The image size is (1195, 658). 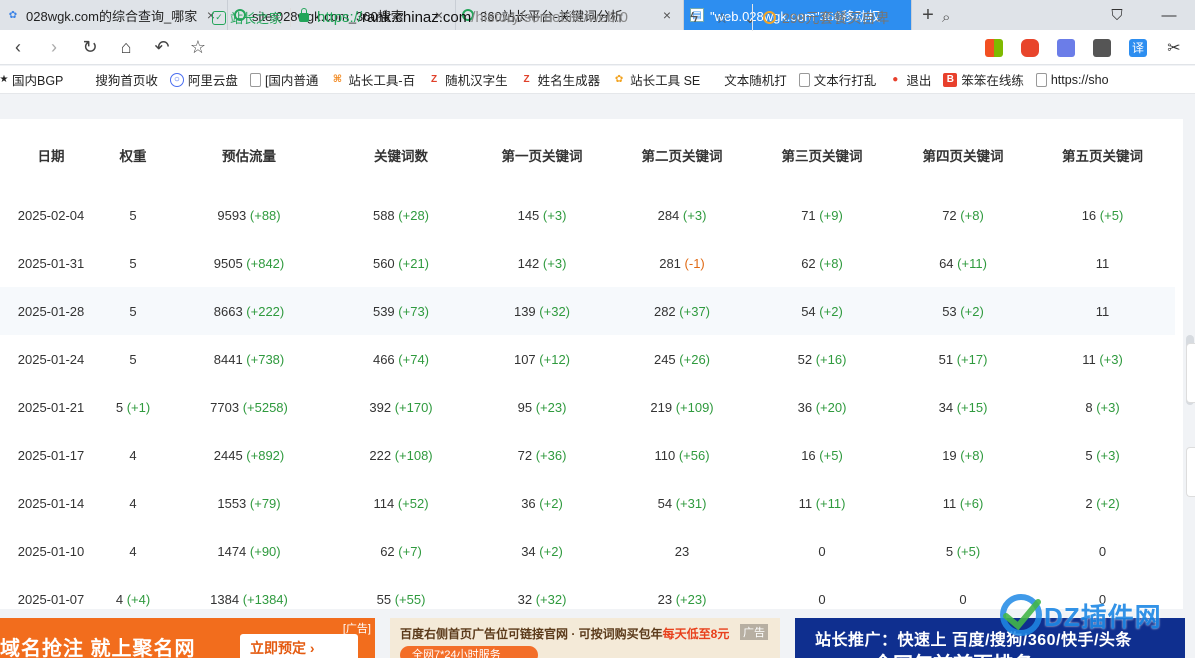 What do you see at coordinates (299, 646) in the screenshot?
I see `ad-book-button: 立即预定 ›` at bounding box center [299, 646].